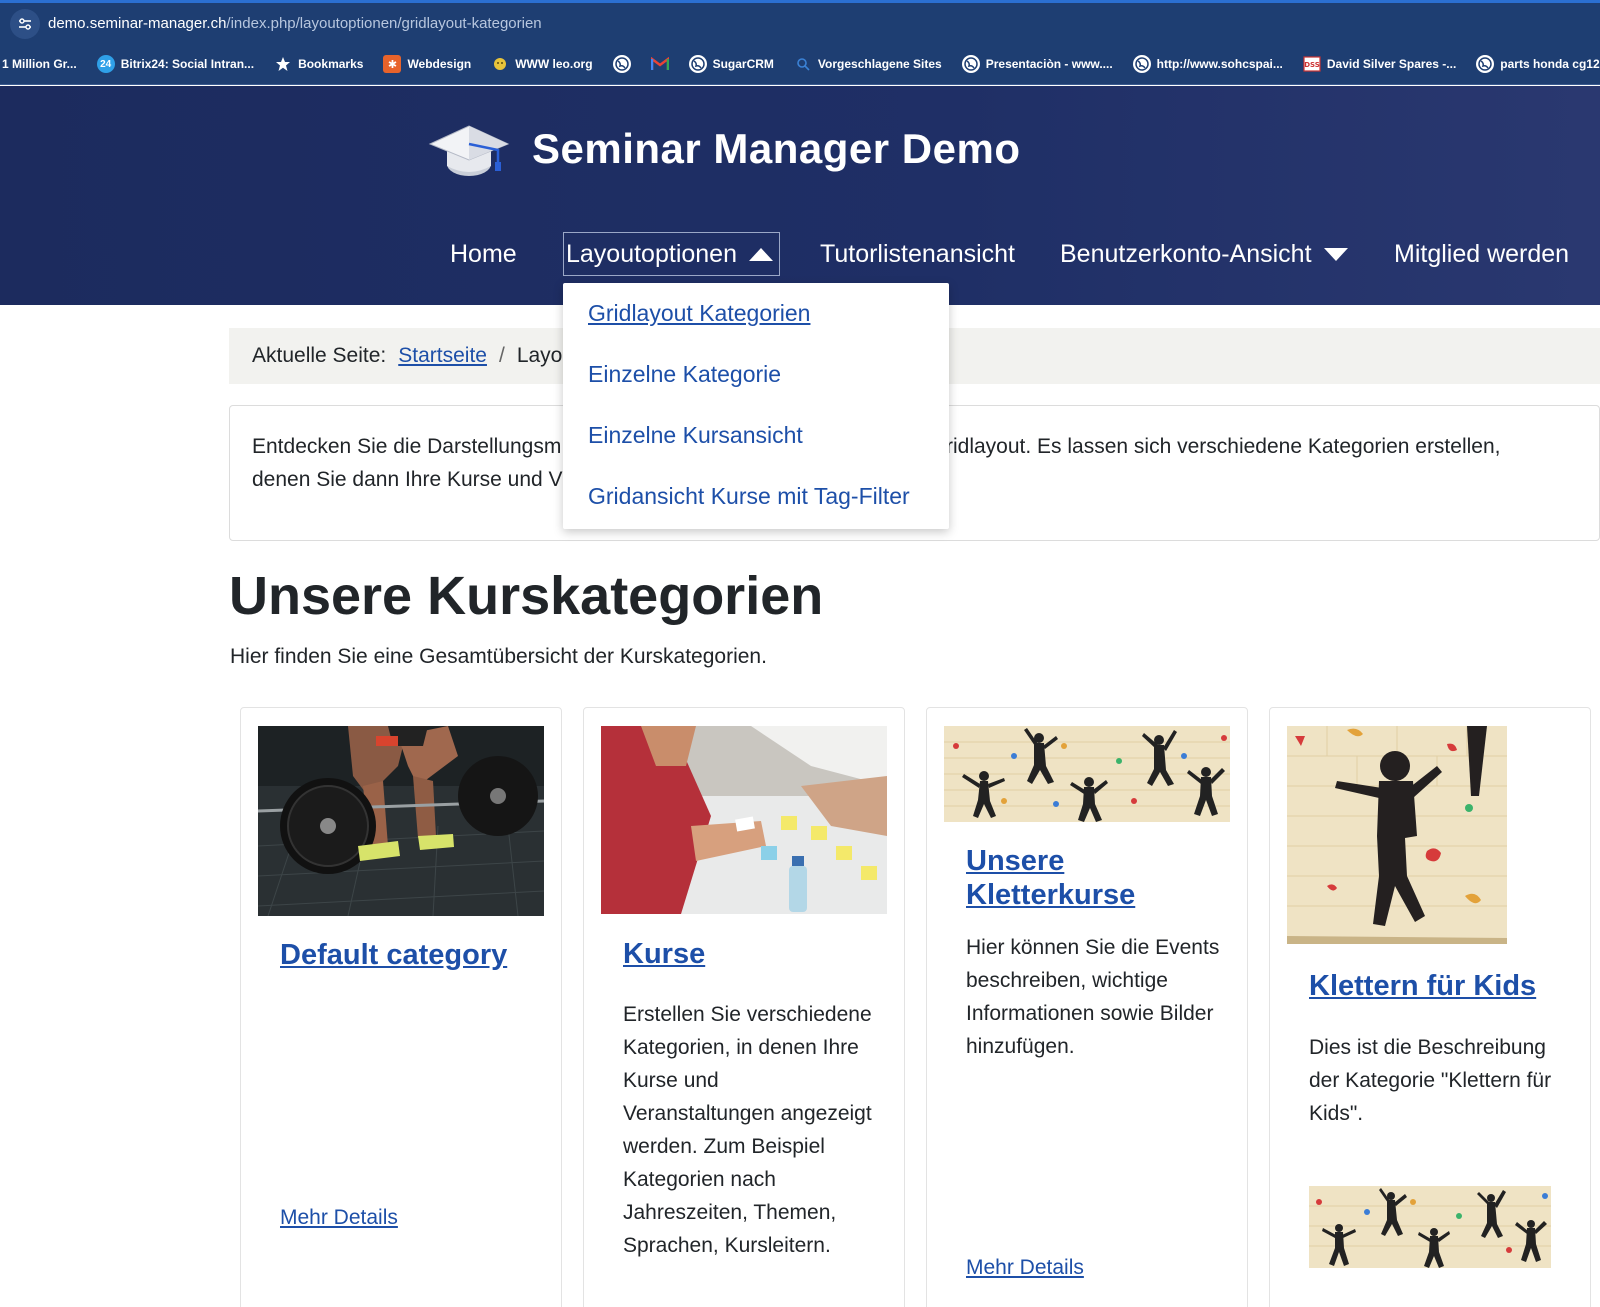 This screenshot has width=1600, height=1307. I want to click on nav-label: Tutorlistenansicht, so click(917, 253).